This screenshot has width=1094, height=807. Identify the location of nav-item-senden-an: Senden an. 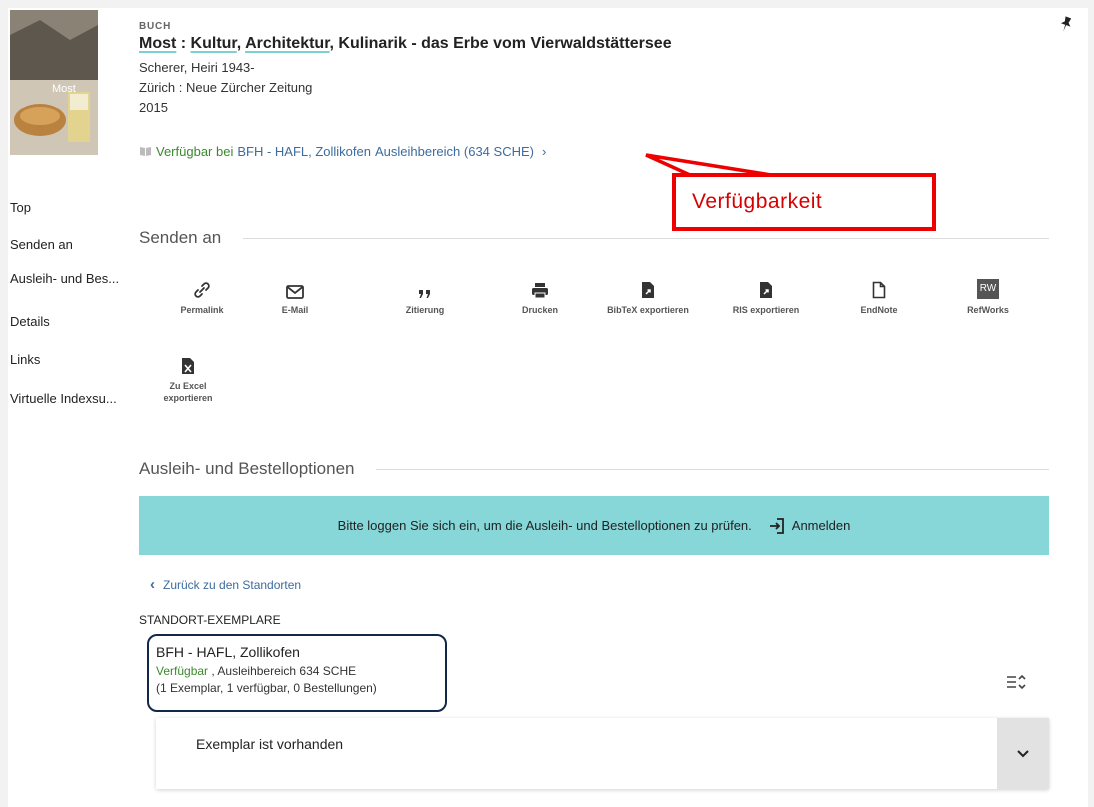
(41, 244).